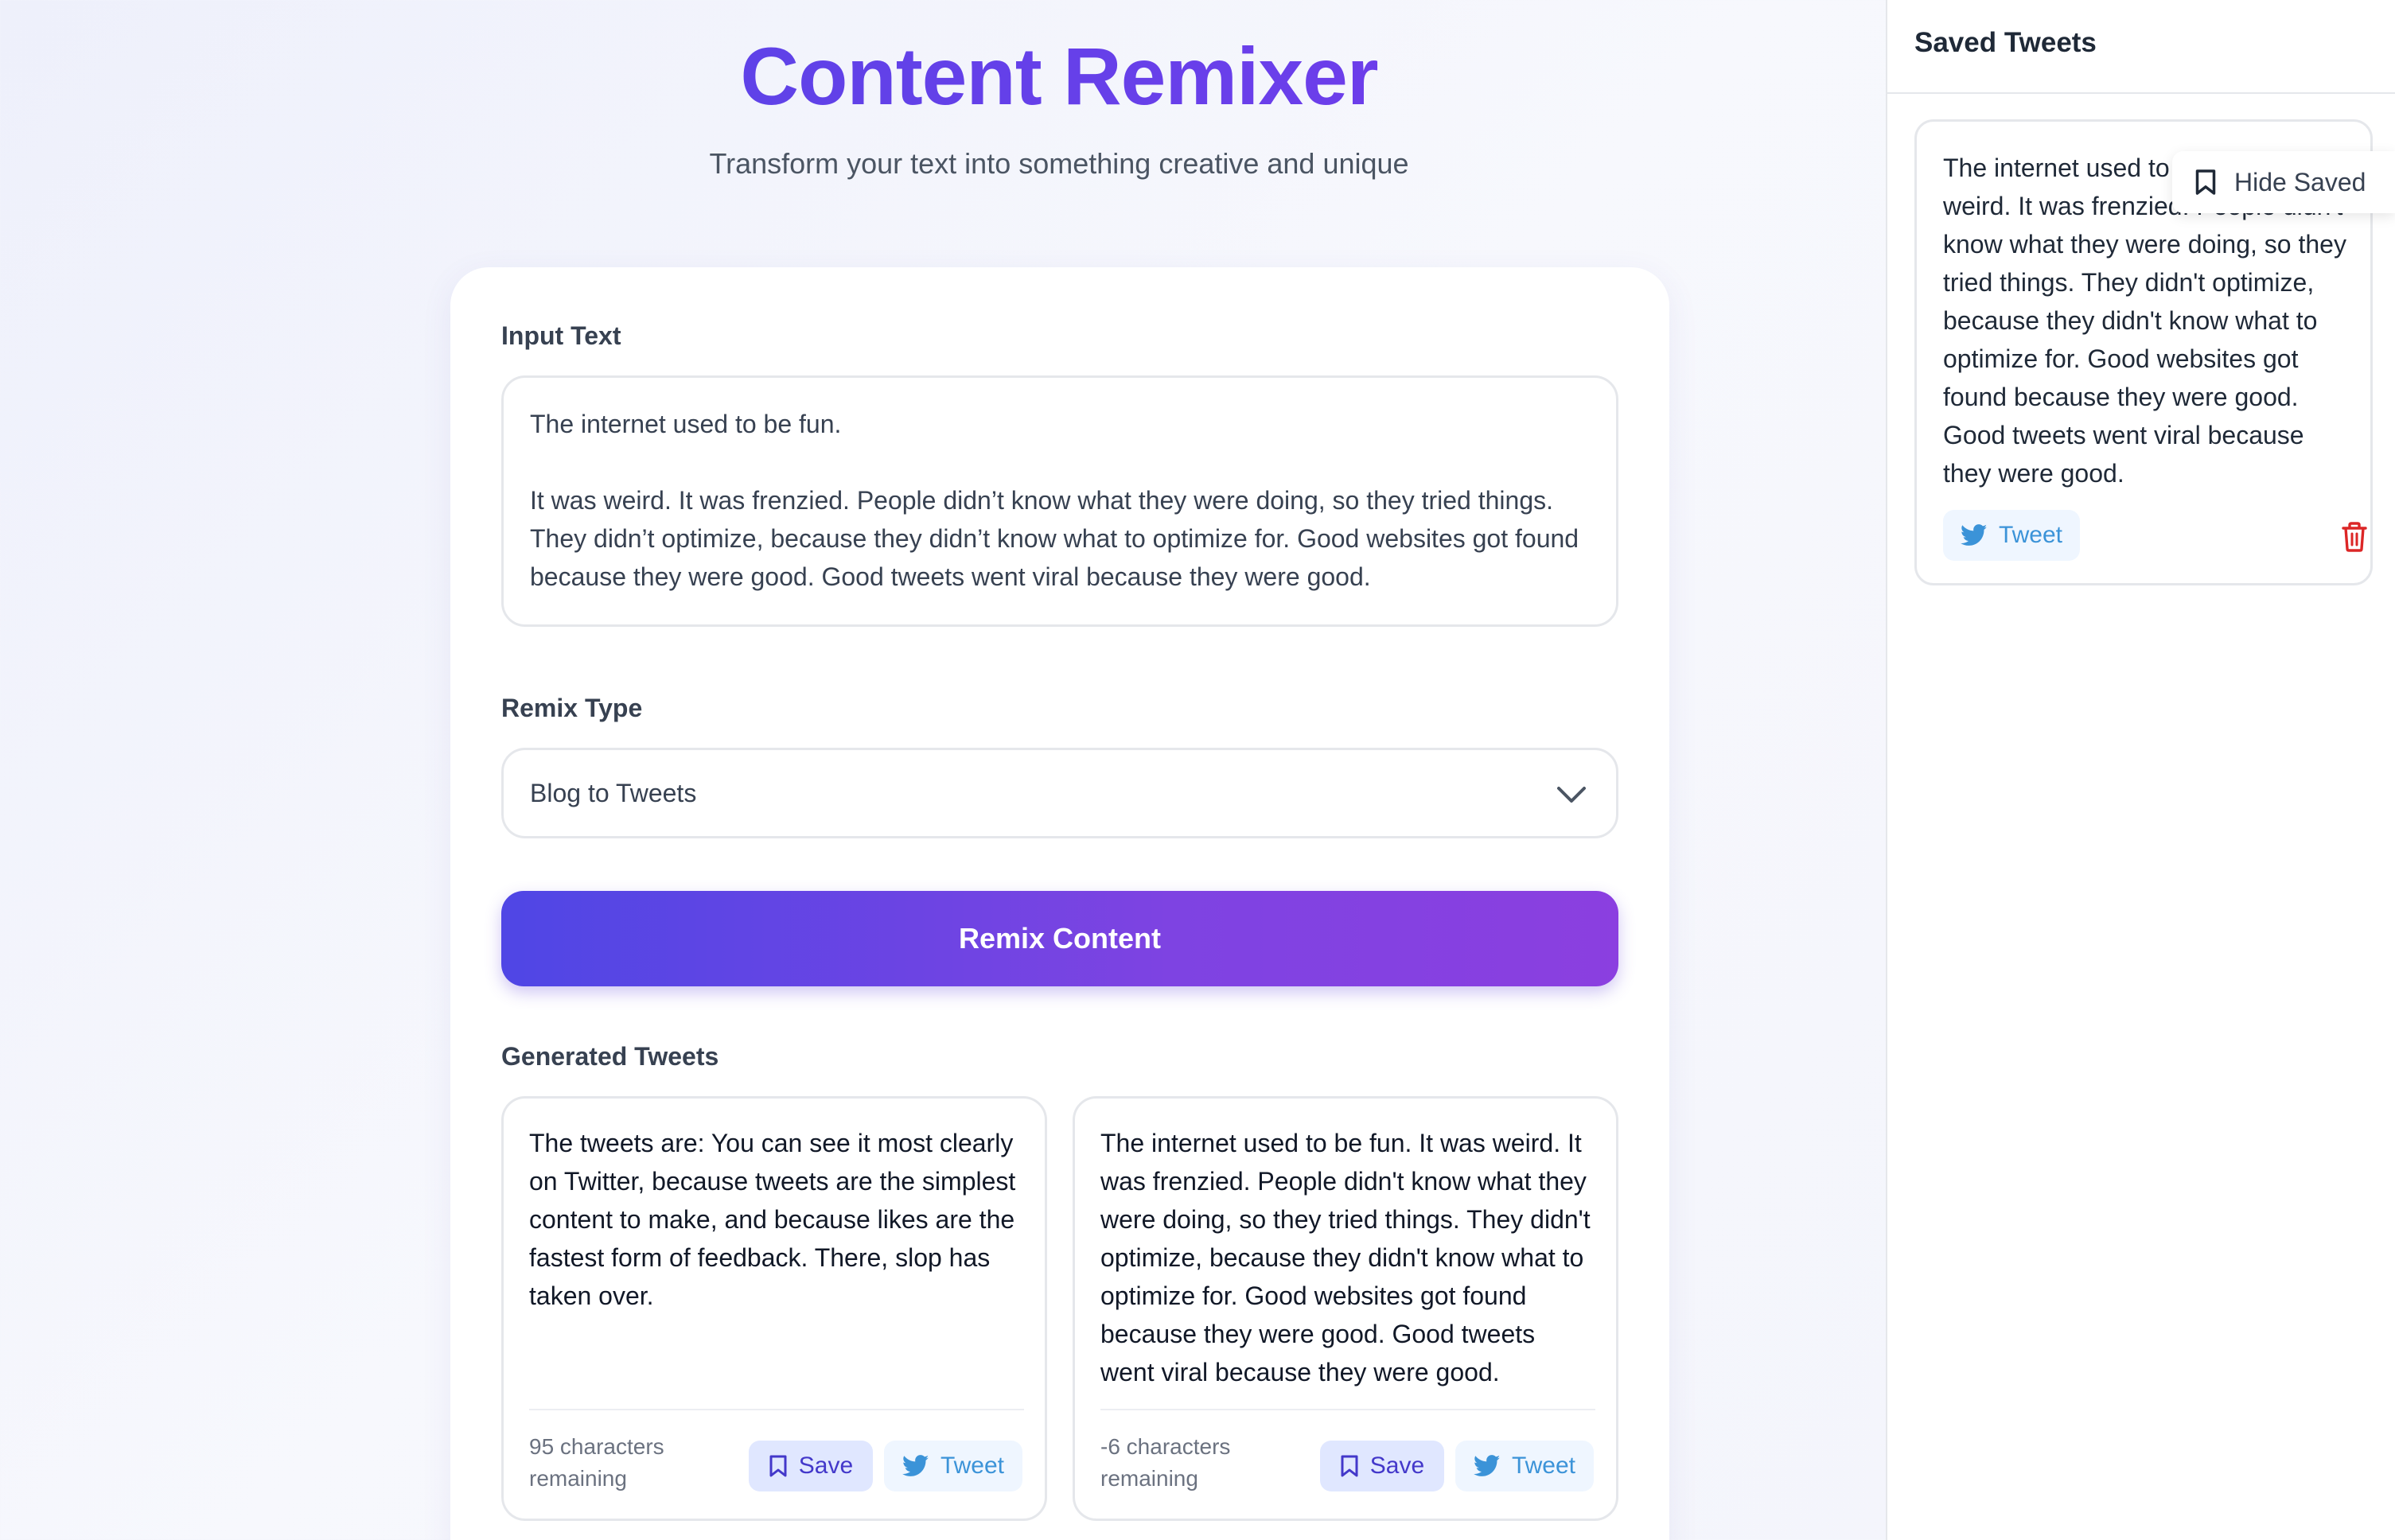 The width and height of the screenshot is (2395, 1540). I want to click on saved-tweet-button: Tweet, so click(2012, 535).